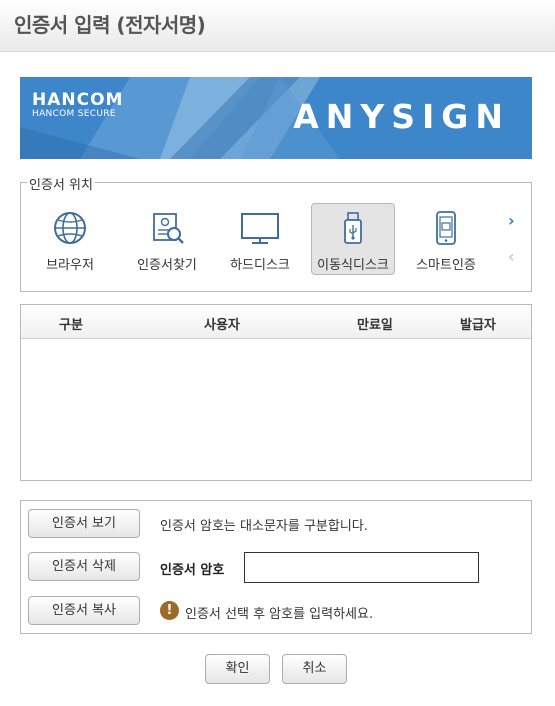 Image resolution: width=555 pixels, height=706 pixels. Describe the element at coordinates (314, 669) in the screenshot. I see `cancel-button: 취소` at that location.